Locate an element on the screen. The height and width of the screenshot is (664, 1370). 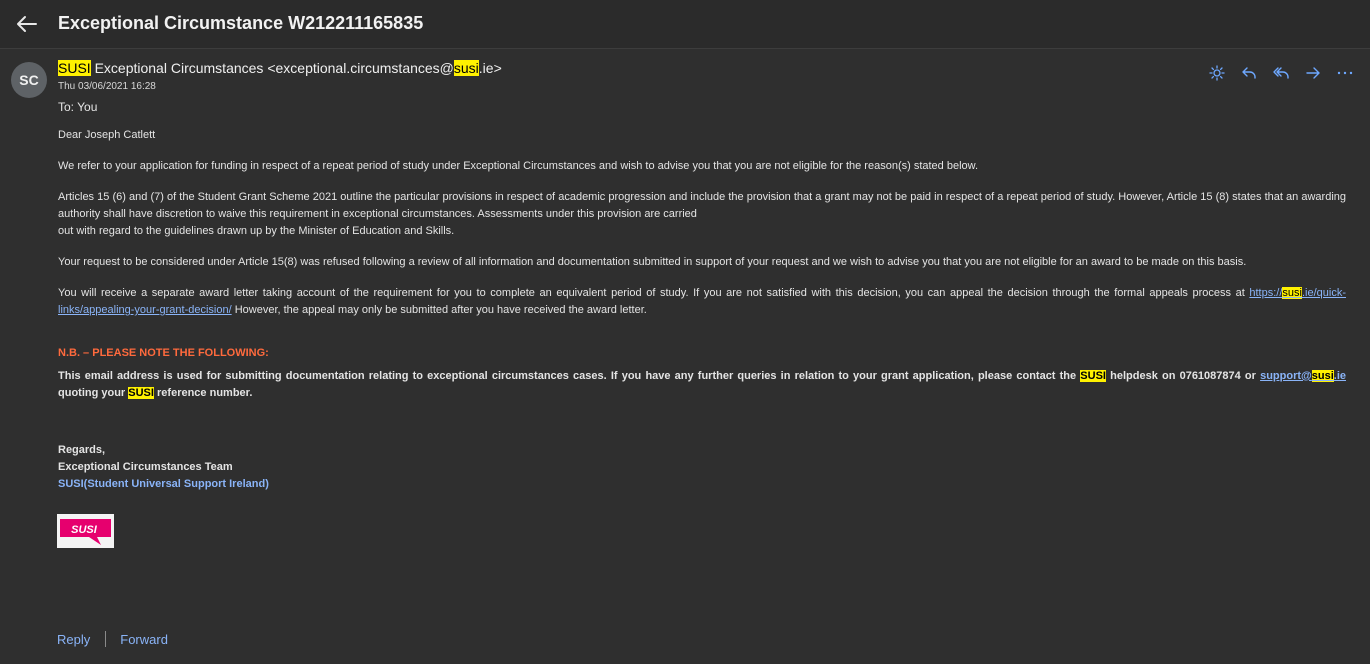
sender-email-end: .ie> is located at coordinates (490, 68).